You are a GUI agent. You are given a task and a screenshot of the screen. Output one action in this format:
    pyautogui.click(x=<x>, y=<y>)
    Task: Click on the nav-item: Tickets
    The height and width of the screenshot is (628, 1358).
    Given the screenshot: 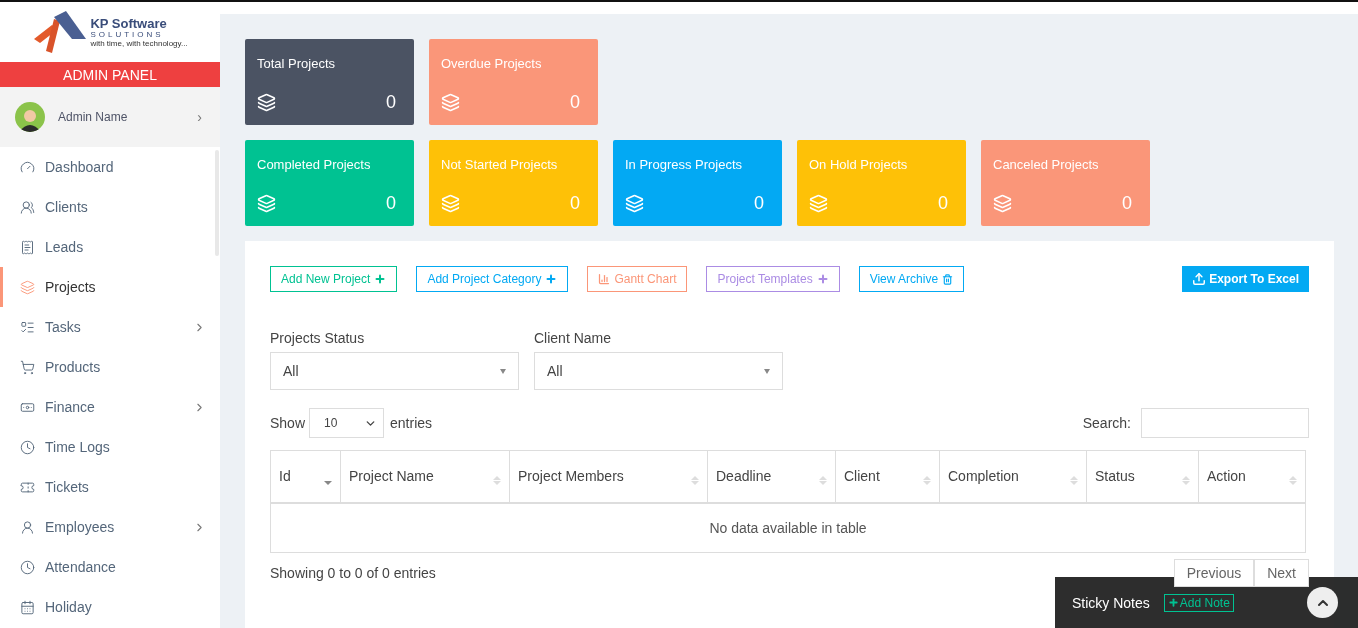 What is the action you would take?
    pyautogui.click(x=110, y=487)
    